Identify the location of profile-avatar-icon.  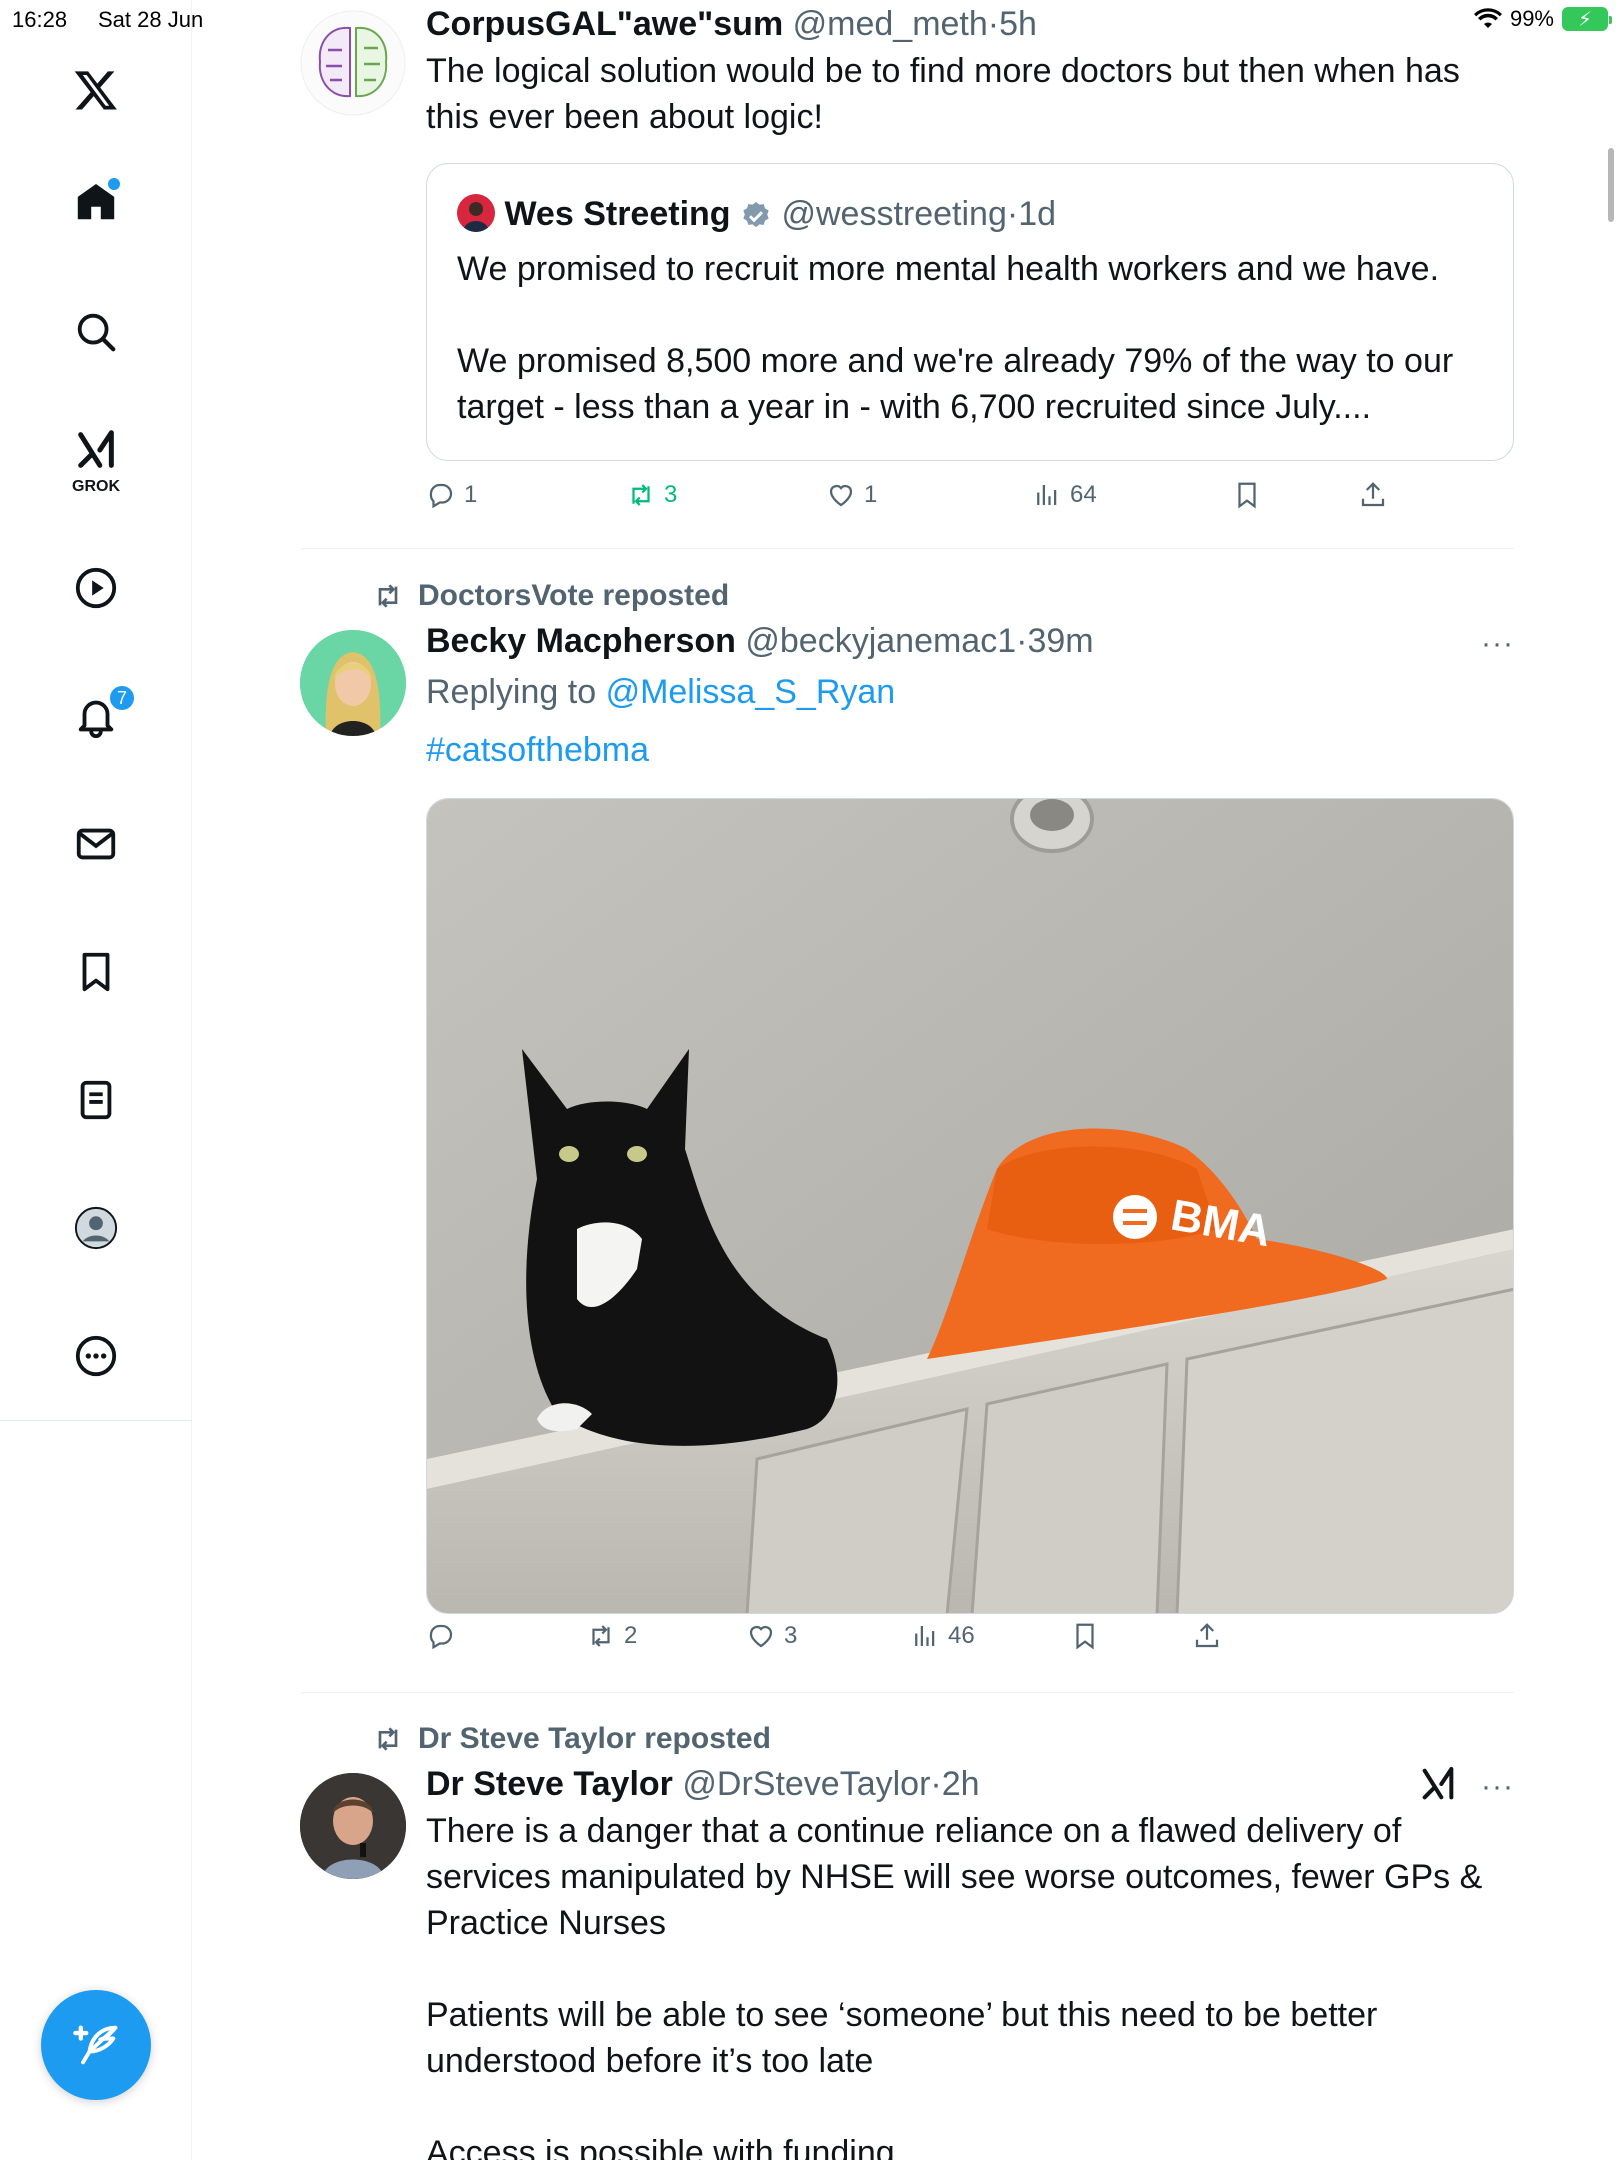
(96, 1228).